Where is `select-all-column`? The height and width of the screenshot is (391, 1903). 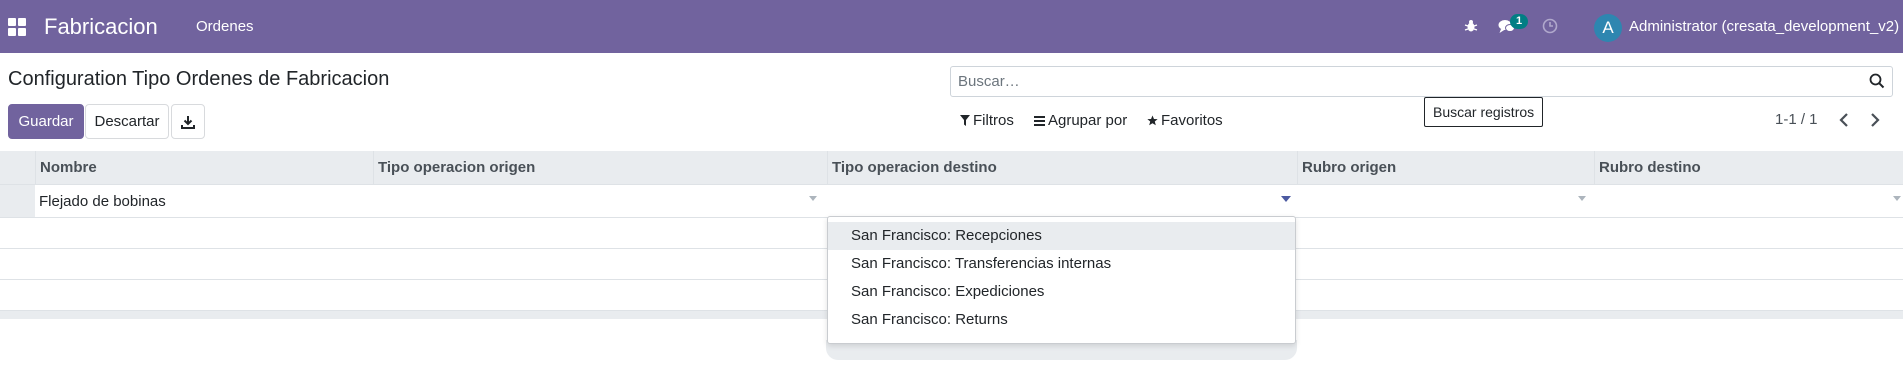
select-all-column is located at coordinates (17, 168).